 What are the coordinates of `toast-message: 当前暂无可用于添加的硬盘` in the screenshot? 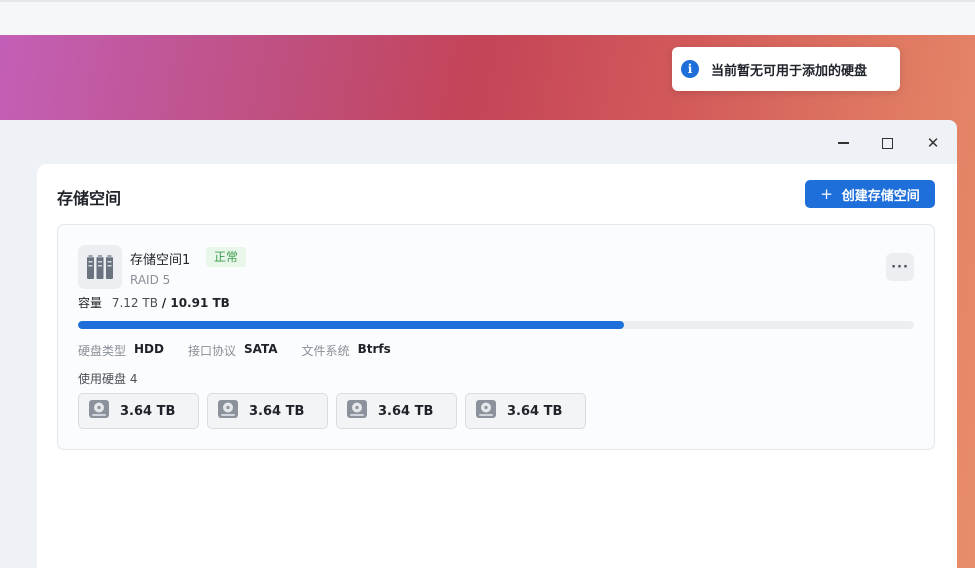 It's located at (789, 71).